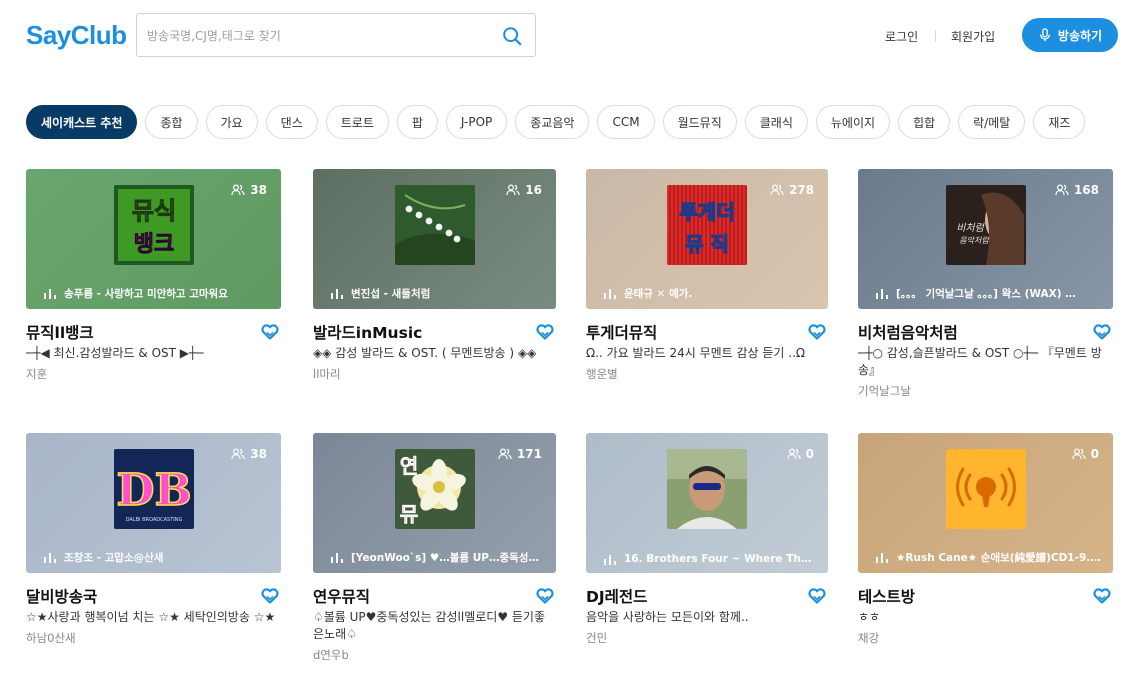 The width and height of the screenshot is (1134, 682). What do you see at coordinates (552, 122) in the screenshot?
I see `chip-religious: 종교음악` at bounding box center [552, 122].